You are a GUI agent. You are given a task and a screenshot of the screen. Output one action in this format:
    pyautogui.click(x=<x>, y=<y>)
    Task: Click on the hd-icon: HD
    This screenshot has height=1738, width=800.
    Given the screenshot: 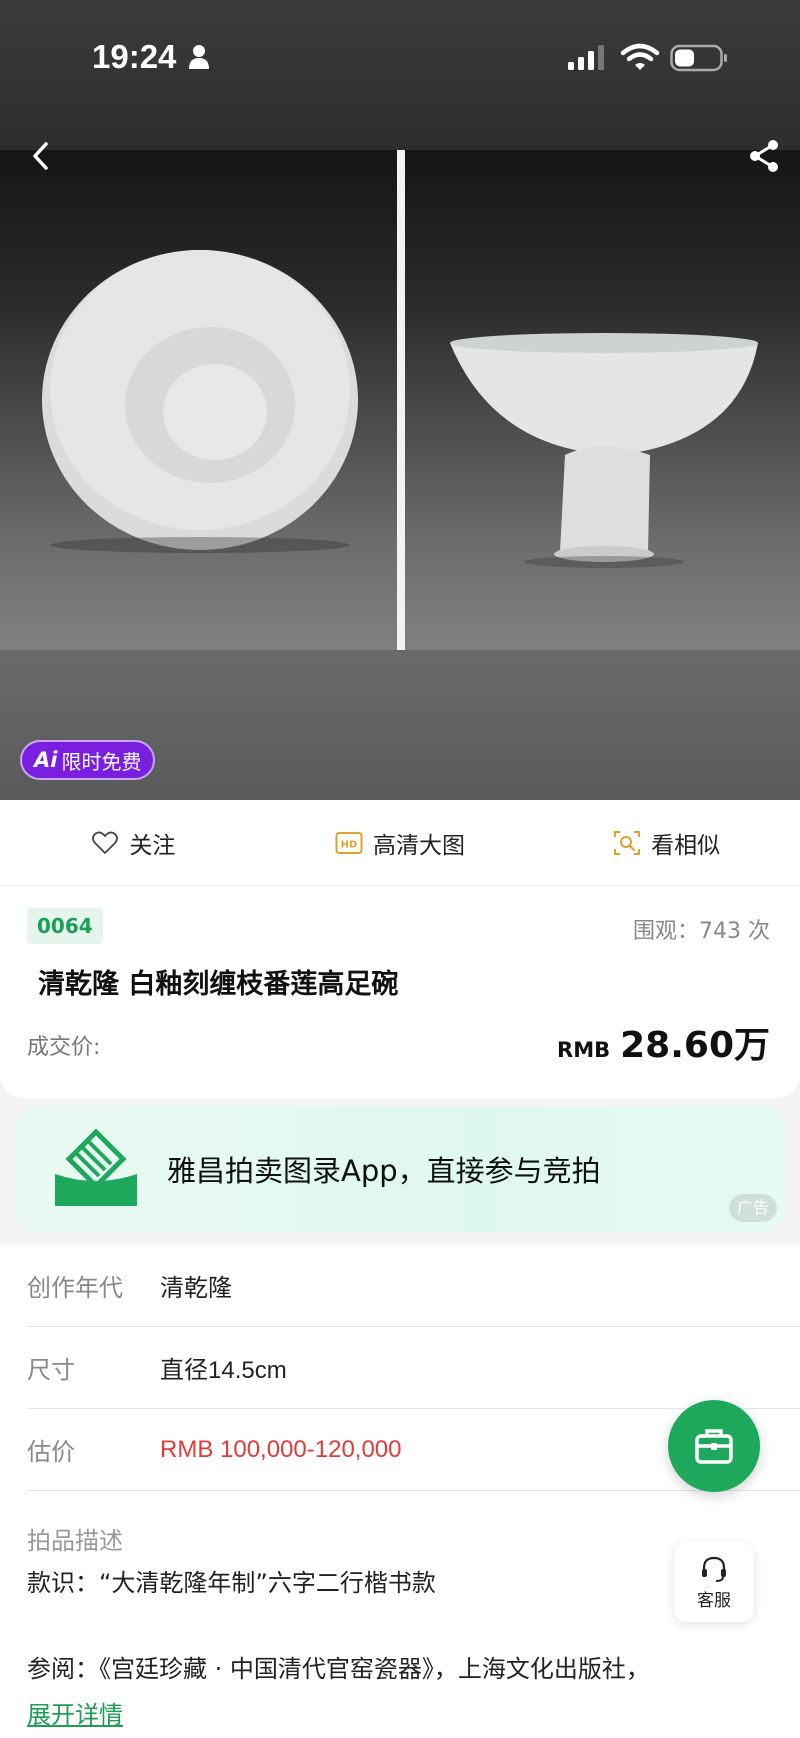 What is the action you would take?
    pyautogui.click(x=349, y=842)
    